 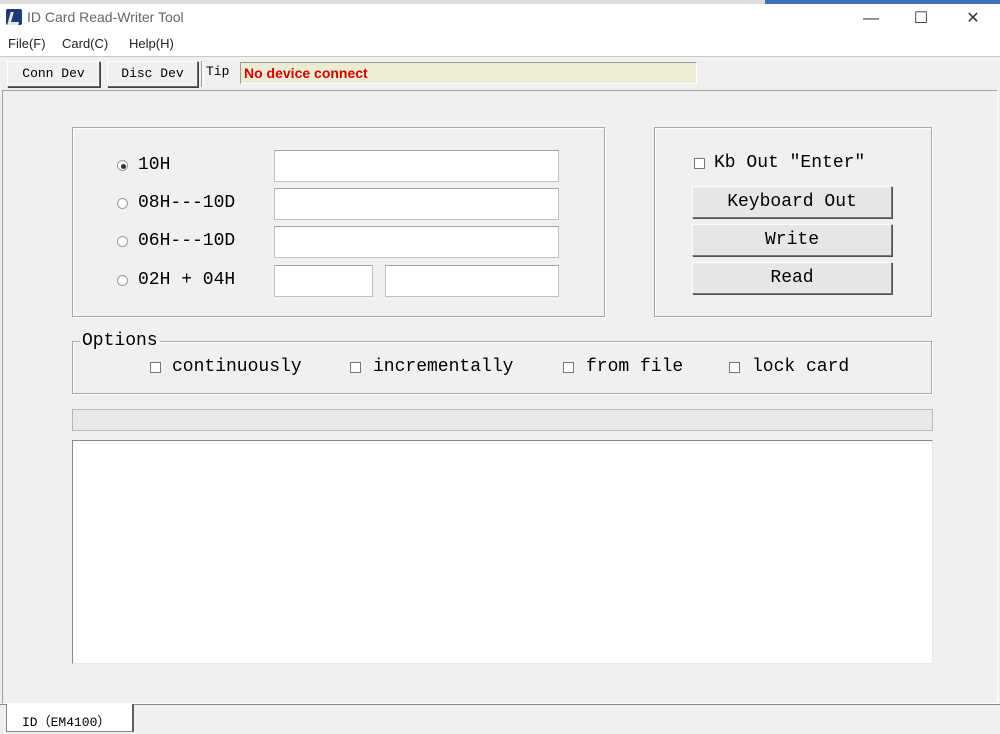 What do you see at coordinates (151, 43) in the screenshot?
I see `menu-help: Help(H)` at bounding box center [151, 43].